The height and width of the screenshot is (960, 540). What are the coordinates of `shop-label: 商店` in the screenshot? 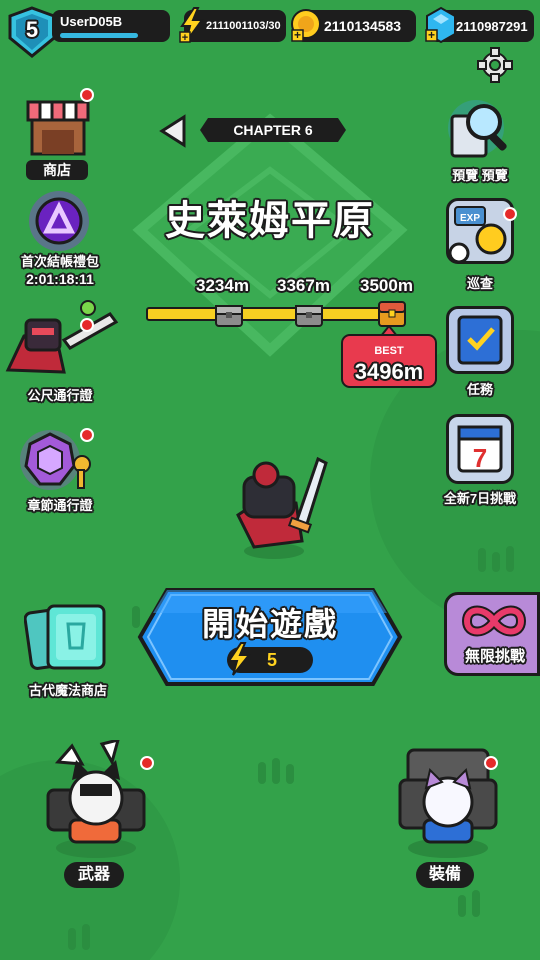 It's located at (57, 170).